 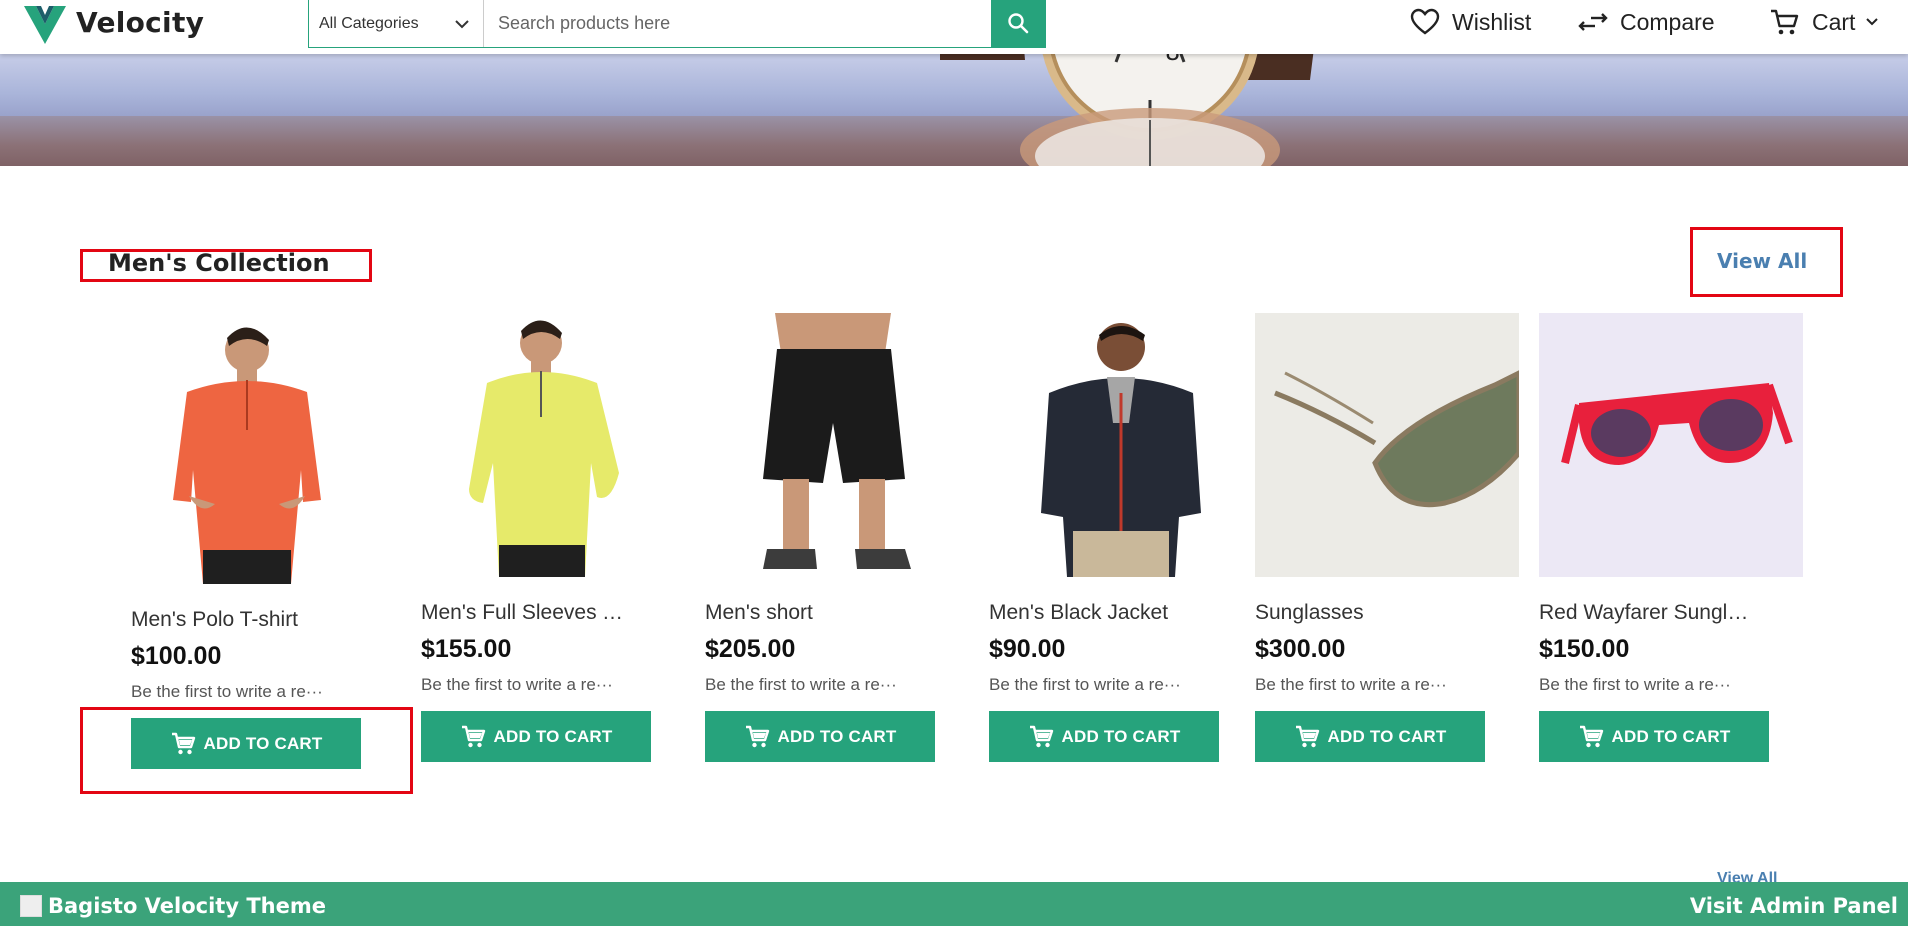 What do you see at coordinates (1794, 906) in the screenshot?
I see `admin-panel-link: Visit Admin Panel` at bounding box center [1794, 906].